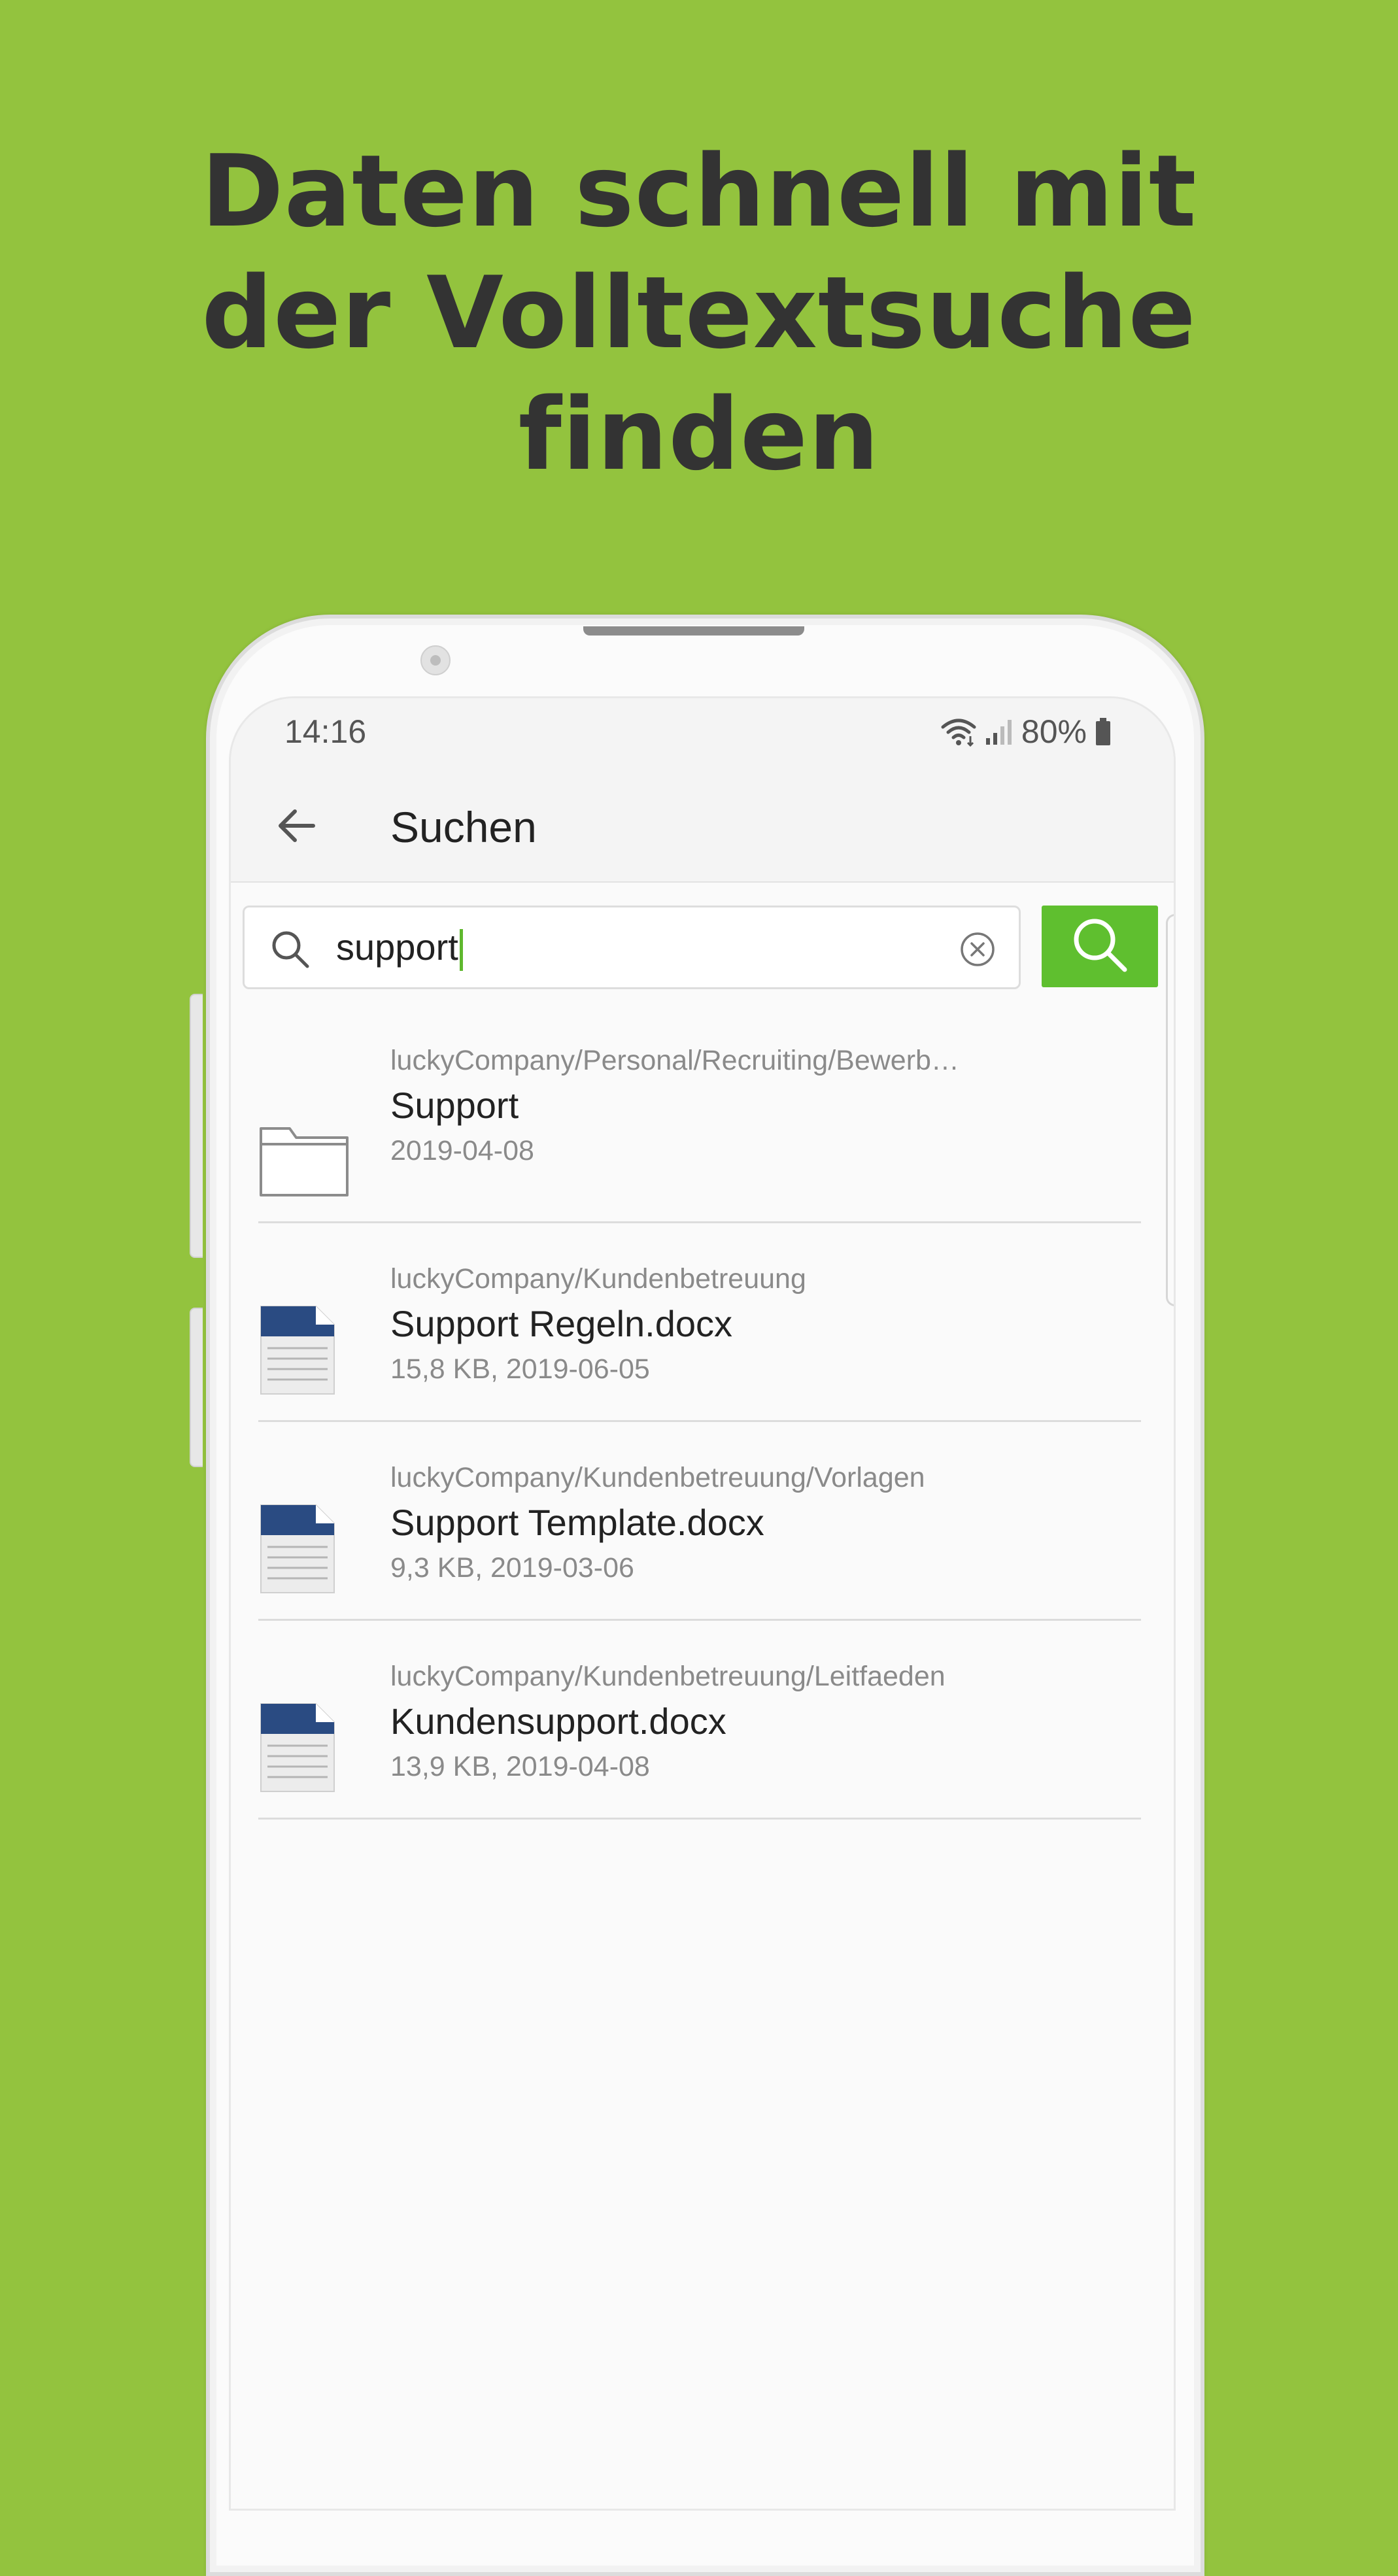 This screenshot has height=2576, width=1398. Describe the element at coordinates (461, 950) in the screenshot. I see `text-cursor` at that location.